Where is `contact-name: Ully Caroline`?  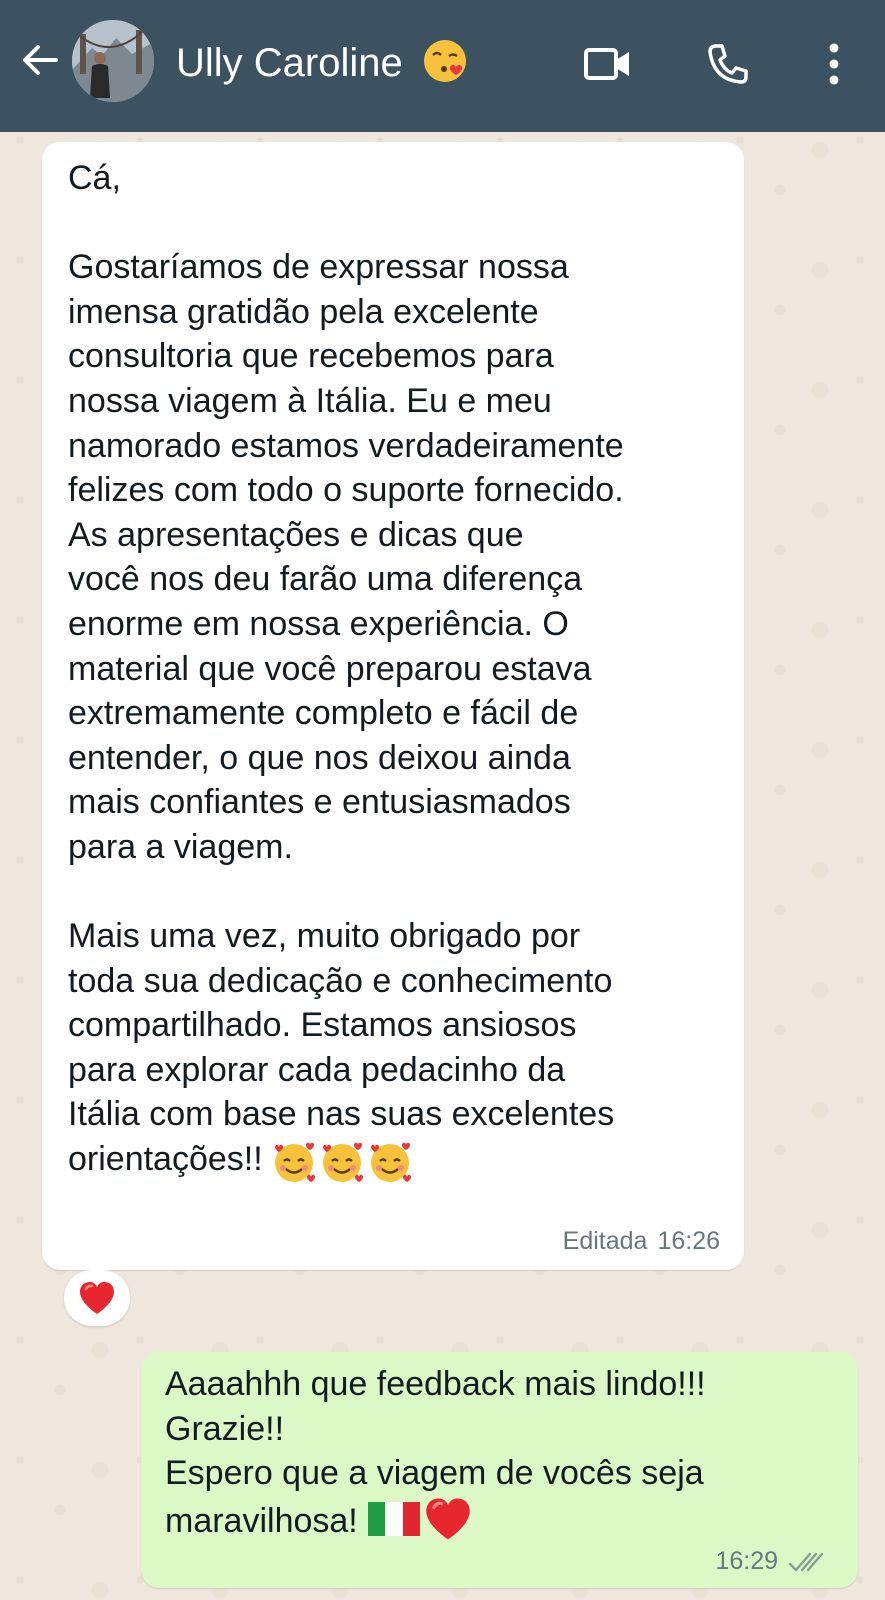
contact-name: Ully Caroline is located at coordinates (322, 63).